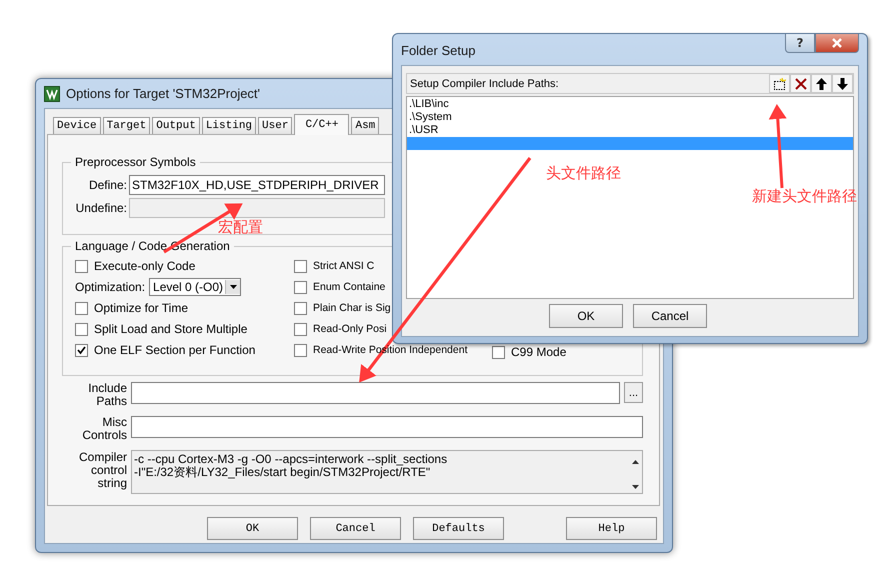 This screenshot has width=874, height=563. I want to click on help-button: ?, so click(800, 43).